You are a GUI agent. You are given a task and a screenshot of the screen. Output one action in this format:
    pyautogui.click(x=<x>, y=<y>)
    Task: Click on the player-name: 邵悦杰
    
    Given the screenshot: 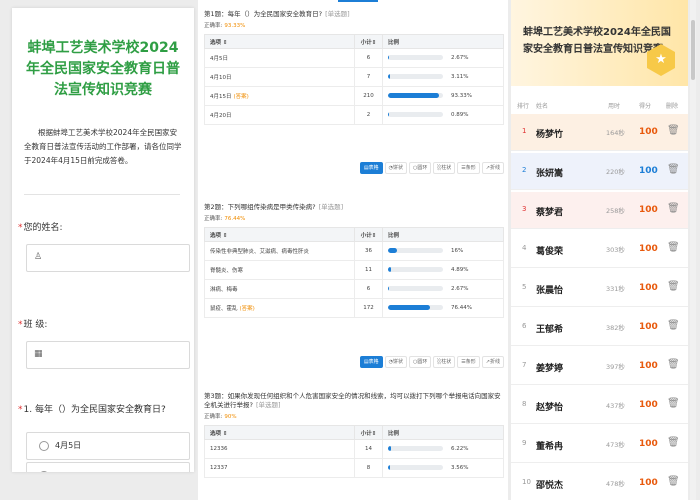 What is the action you would take?
    pyautogui.click(x=550, y=486)
    